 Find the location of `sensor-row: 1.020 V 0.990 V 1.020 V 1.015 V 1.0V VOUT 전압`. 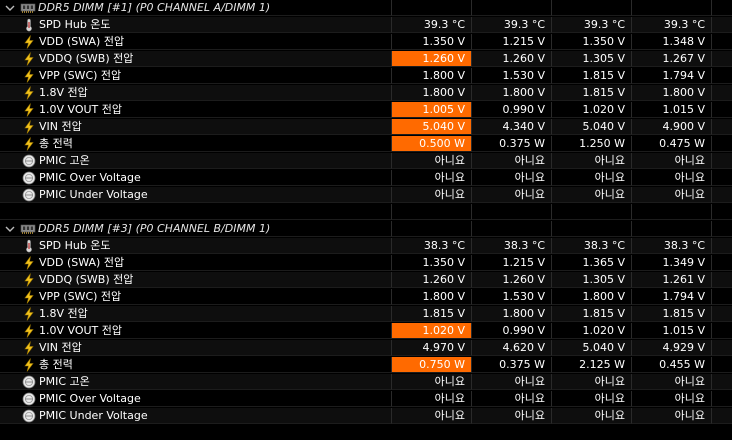

sensor-row: 1.020 V 0.990 V 1.020 V 1.015 V 1.0V VOUT 전압 is located at coordinates (366, 331).